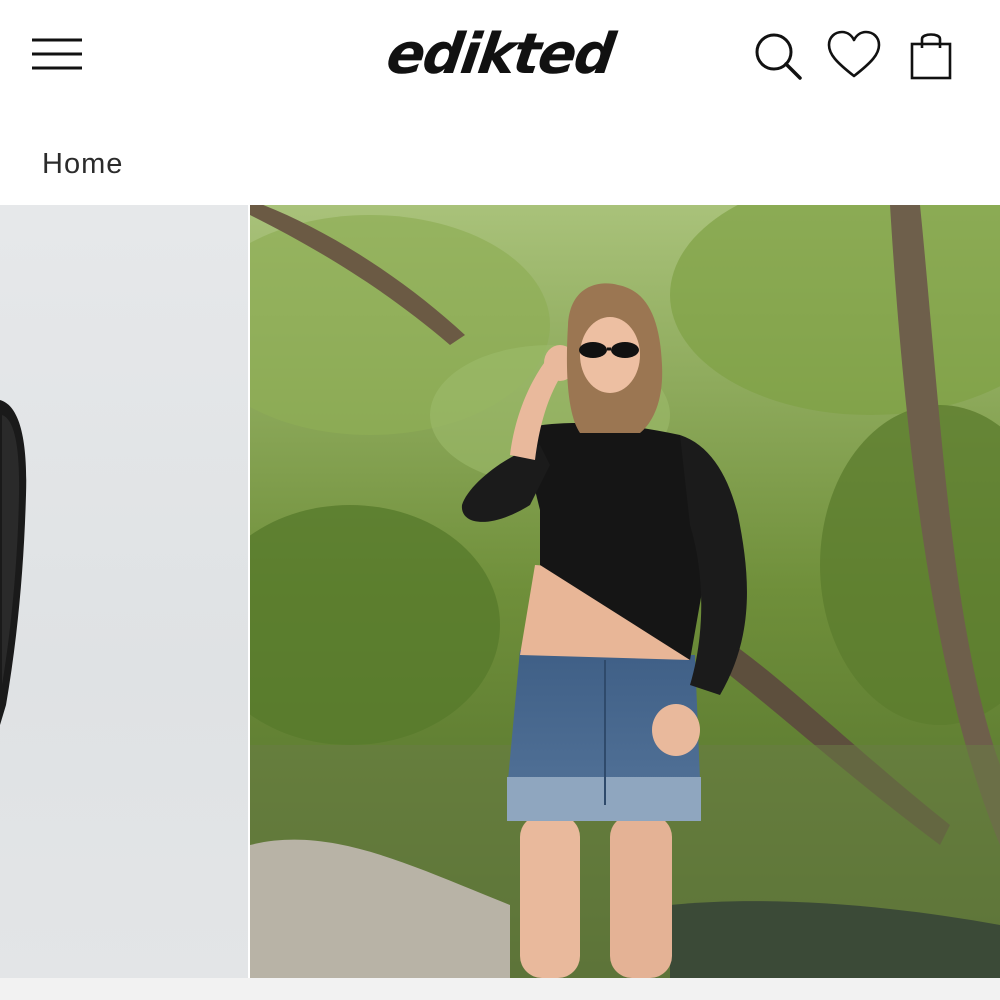  What do you see at coordinates (500, 989) in the screenshot?
I see `gallery-bottom-divider` at bounding box center [500, 989].